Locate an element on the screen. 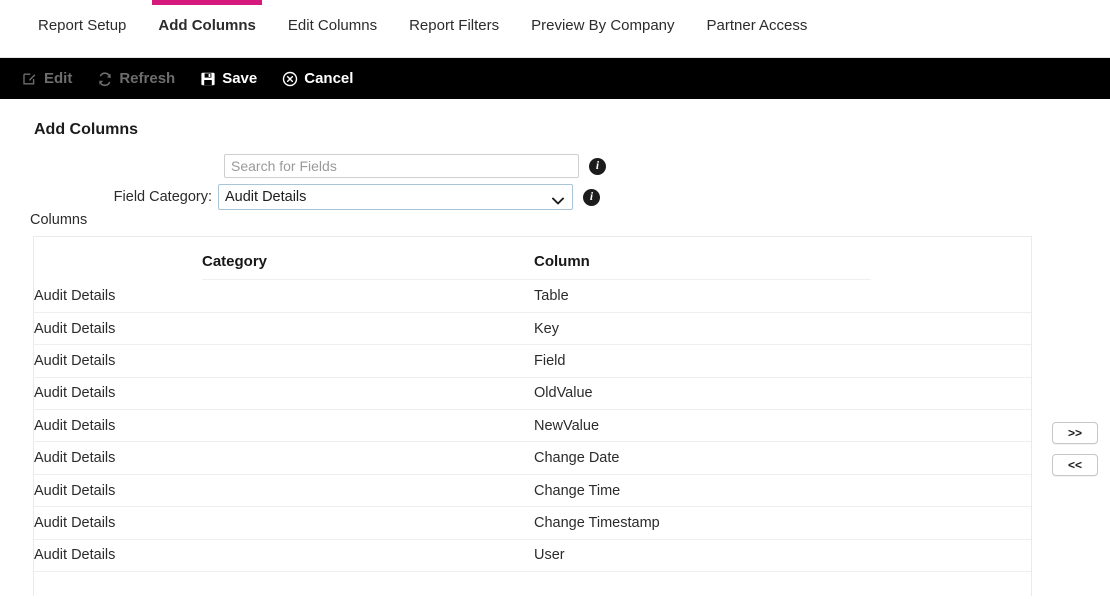 The height and width of the screenshot is (599, 1110). edit-button: Edit is located at coordinates (53, 78).